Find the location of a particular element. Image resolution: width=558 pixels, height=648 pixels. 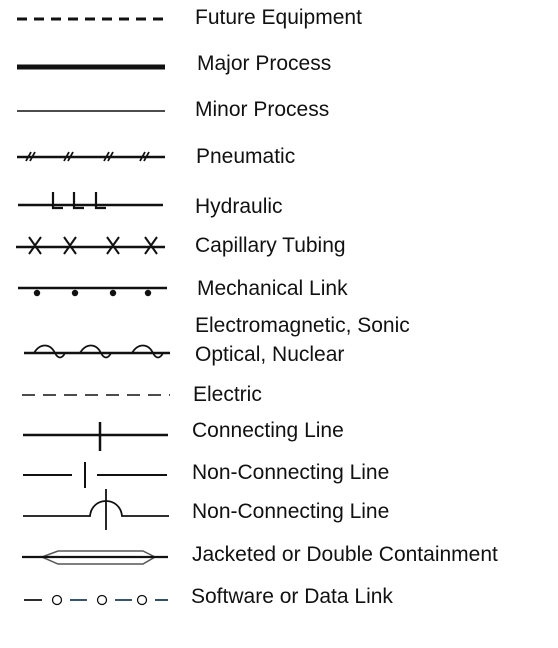

label-non-connecting-line: Non-Connecting Line is located at coordinates (291, 472).